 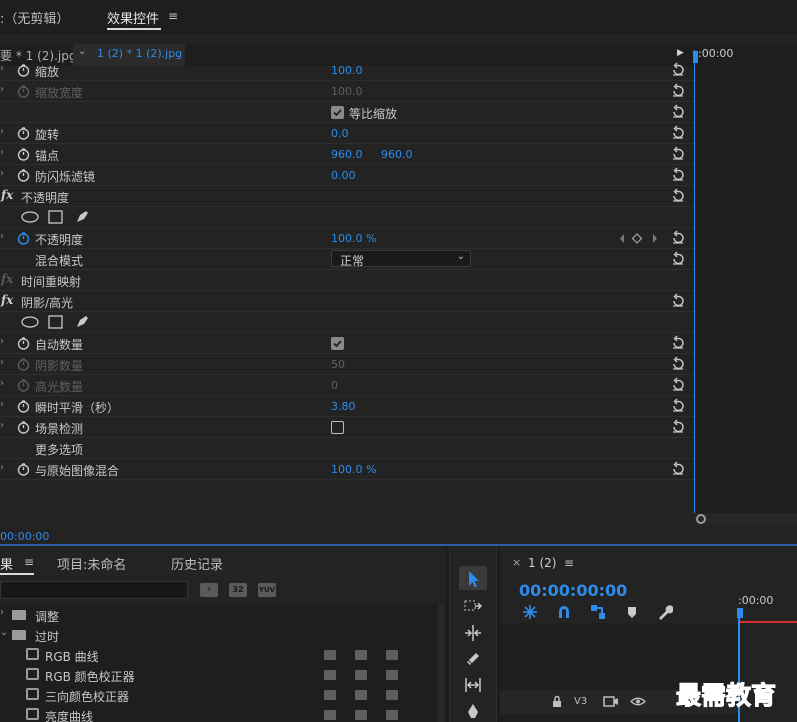 What do you see at coordinates (219, 713) in the screenshot?
I see `effects-tree-item: 亮度曲线` at bounding box center [219, 713].